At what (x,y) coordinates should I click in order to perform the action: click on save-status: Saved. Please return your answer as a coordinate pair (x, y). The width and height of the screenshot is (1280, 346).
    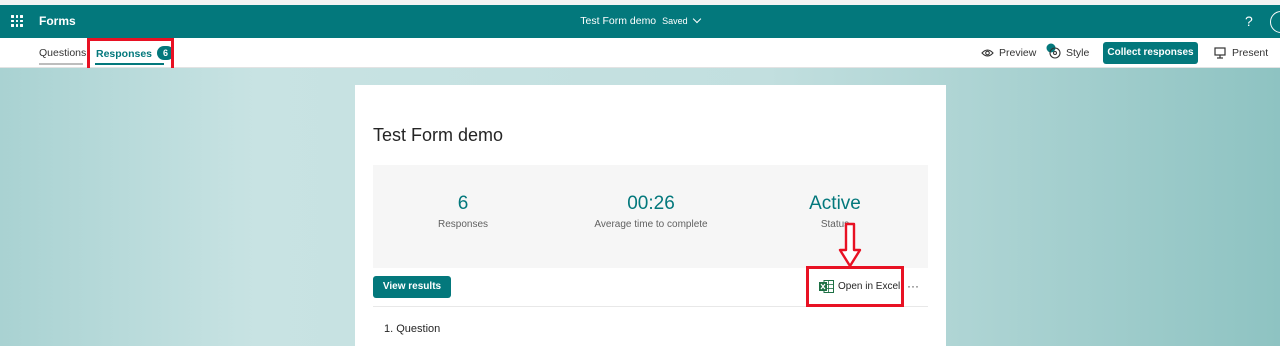
    Looking at the image, I should click on (675, 21).